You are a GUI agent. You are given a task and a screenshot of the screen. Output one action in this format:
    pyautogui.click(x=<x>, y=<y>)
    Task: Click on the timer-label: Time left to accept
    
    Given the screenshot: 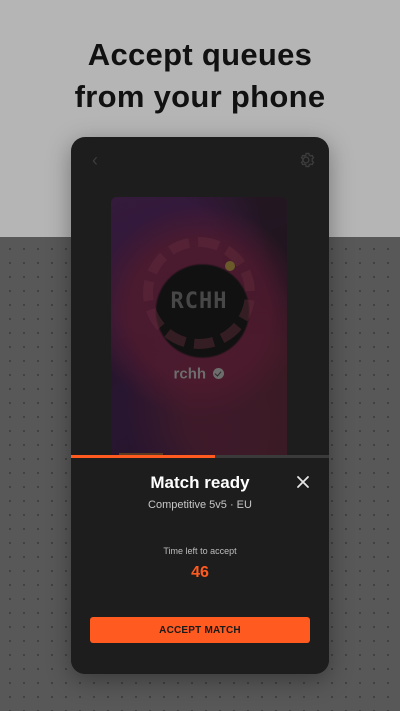 What is the action you would take?
    pyautogui.click(x=200, y=551)
    